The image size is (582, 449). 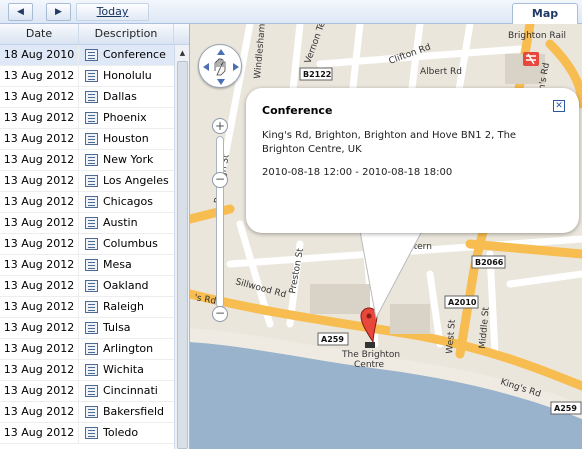 I want to click on shield-b2066: B2066, so click(x=488, y=262).